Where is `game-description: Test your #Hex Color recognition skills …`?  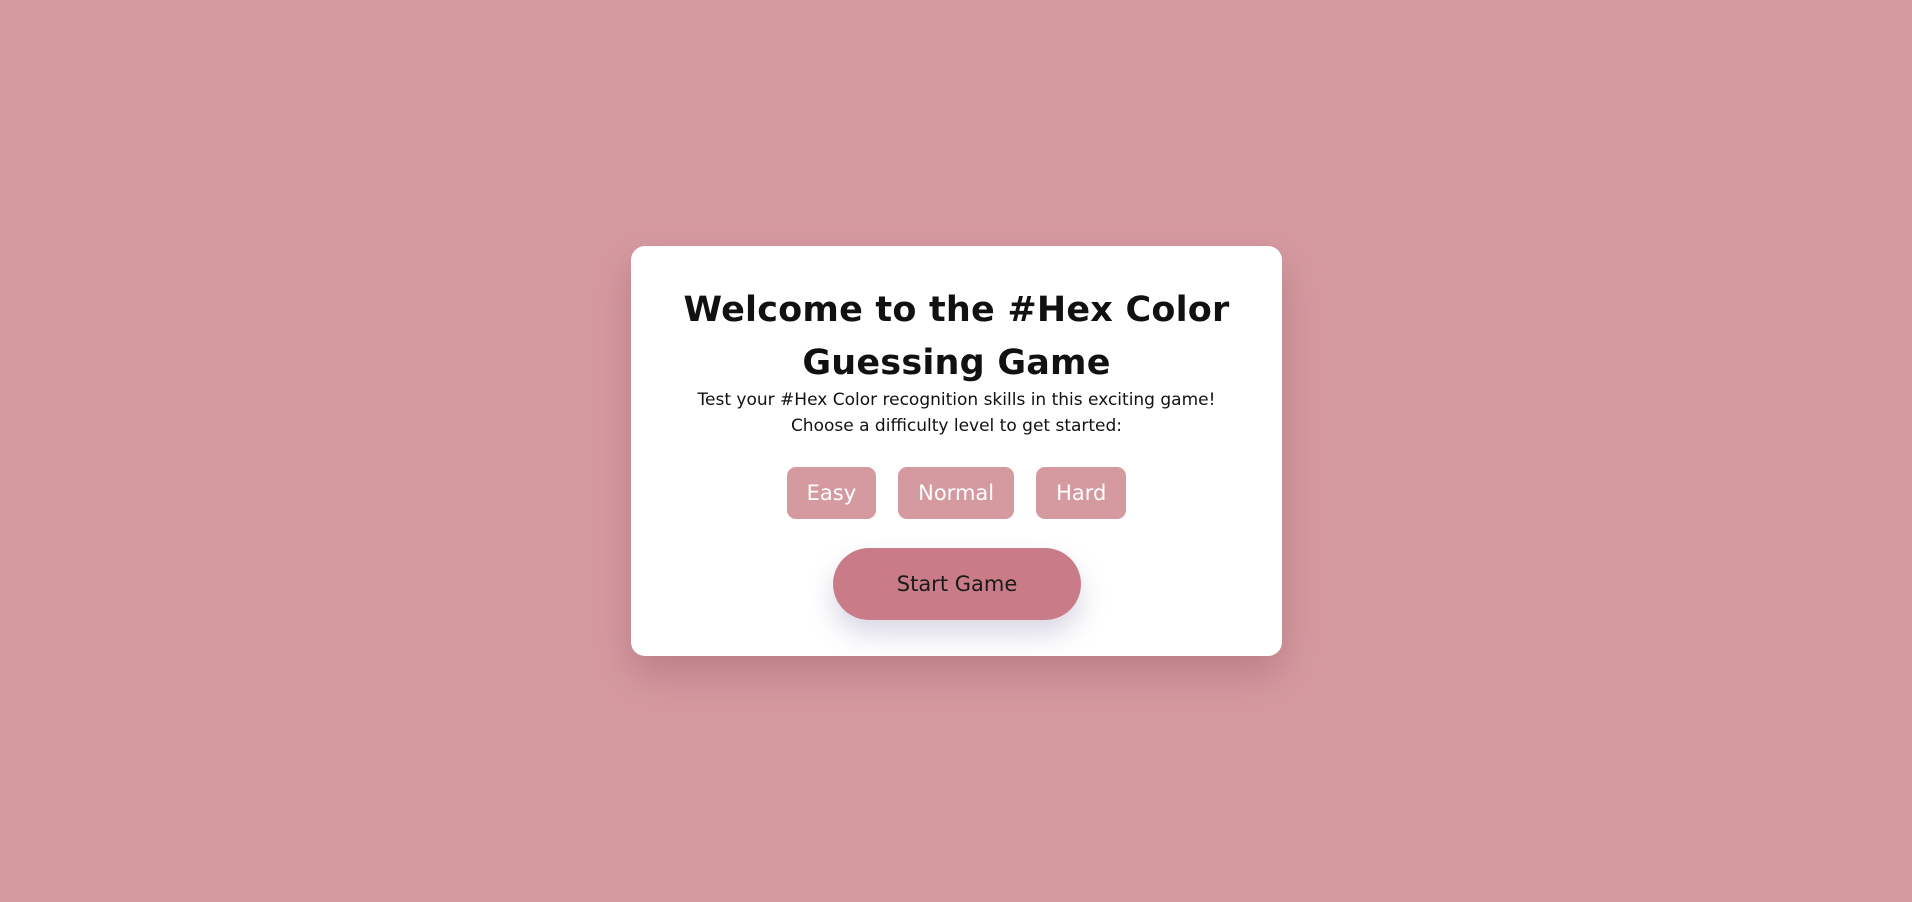 game-description: Test your #Hex Color recognition skills … is located at coordinates (957, 413).